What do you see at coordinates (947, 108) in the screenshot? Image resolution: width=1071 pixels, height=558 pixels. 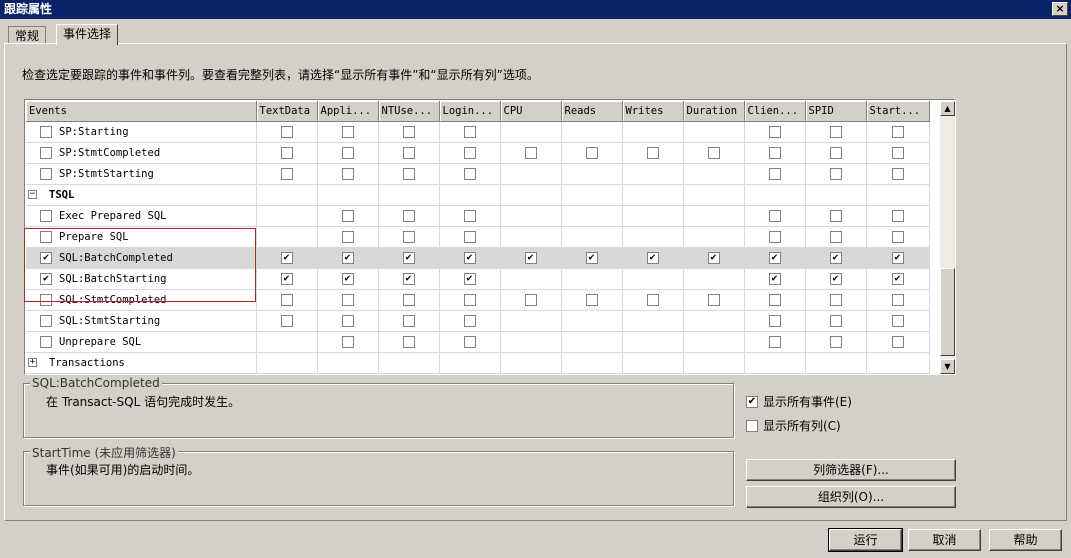 I see `scroll-up-arrow-icon: ▲` at bounding box center [947, 108].